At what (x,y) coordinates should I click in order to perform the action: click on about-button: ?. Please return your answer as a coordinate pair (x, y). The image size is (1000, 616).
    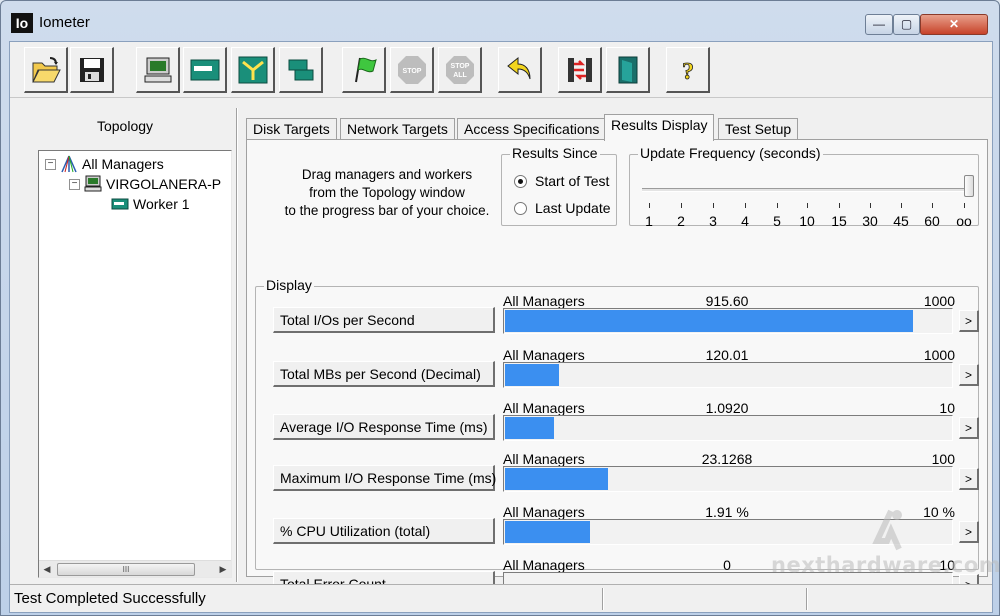
    Looking at the image, I should click on (688, 70).